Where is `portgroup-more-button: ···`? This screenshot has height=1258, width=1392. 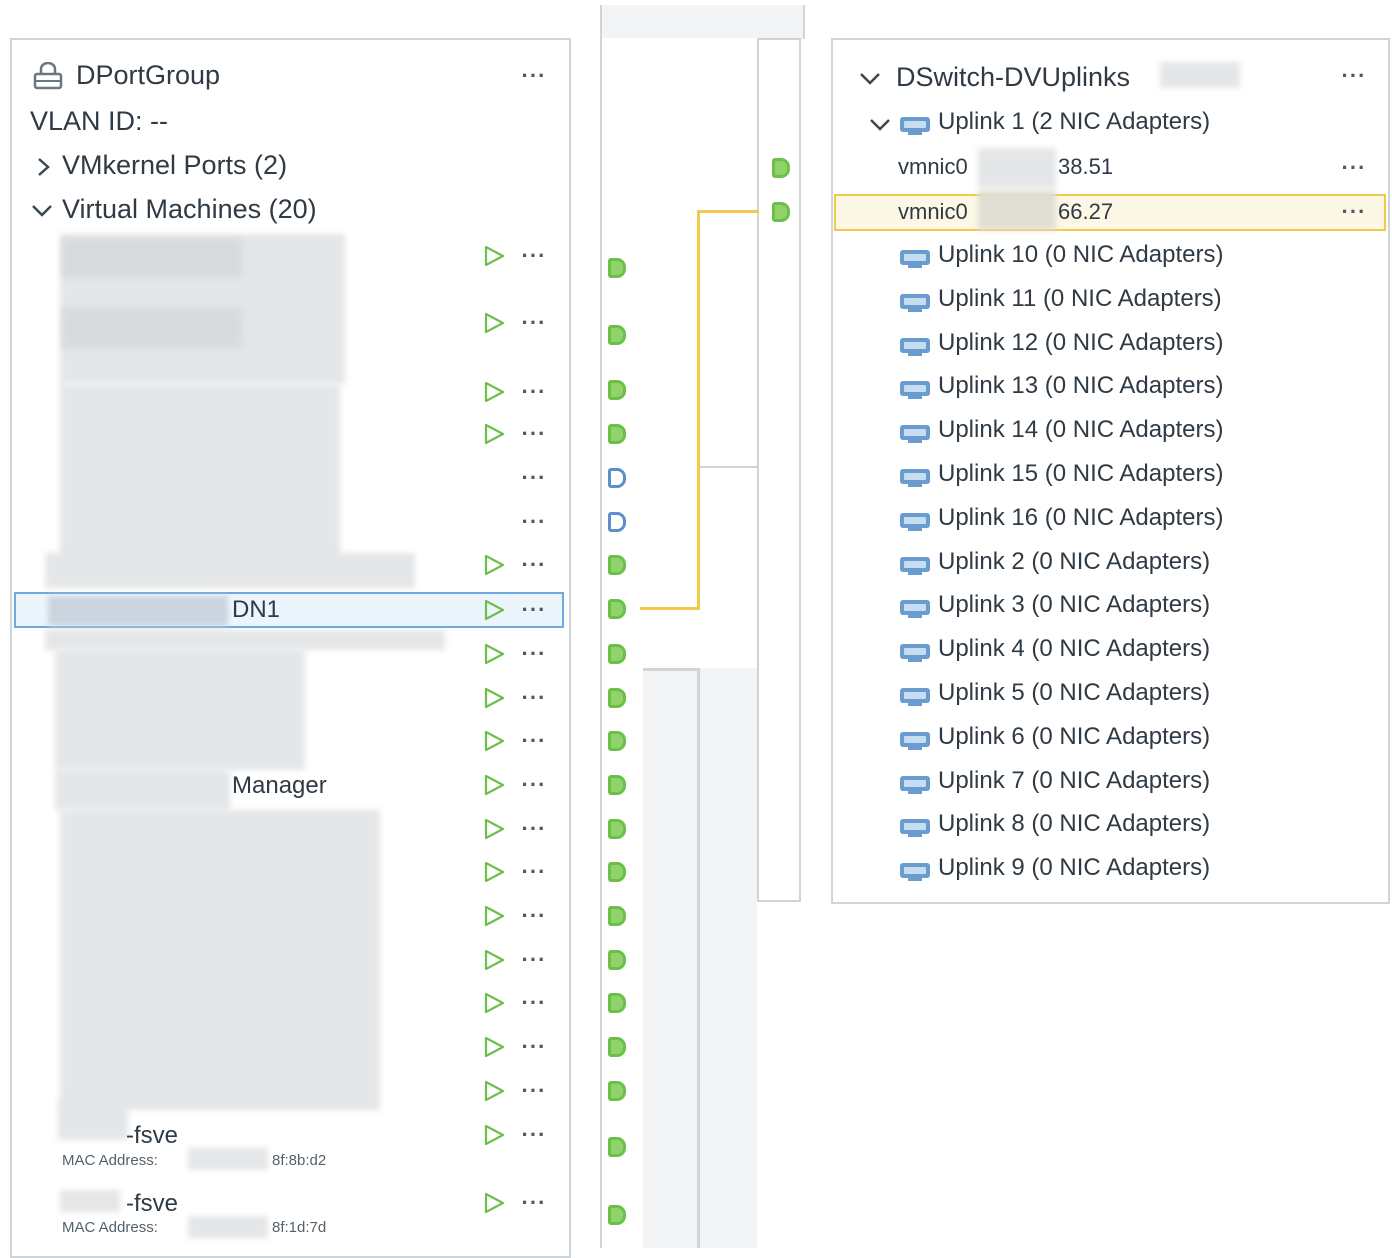
portgroup-more-button: ··· is located at coordinates (534, 76).